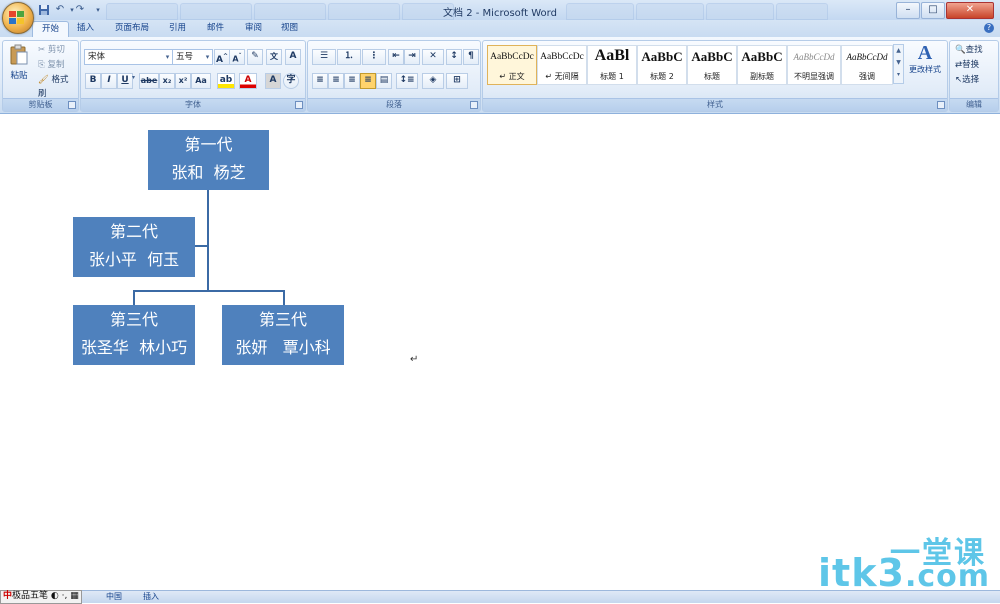 The height and width of the screenshot is (604, 1000). I want to click on format-painter-button: 🖌 格式刷, so click(56, 85).